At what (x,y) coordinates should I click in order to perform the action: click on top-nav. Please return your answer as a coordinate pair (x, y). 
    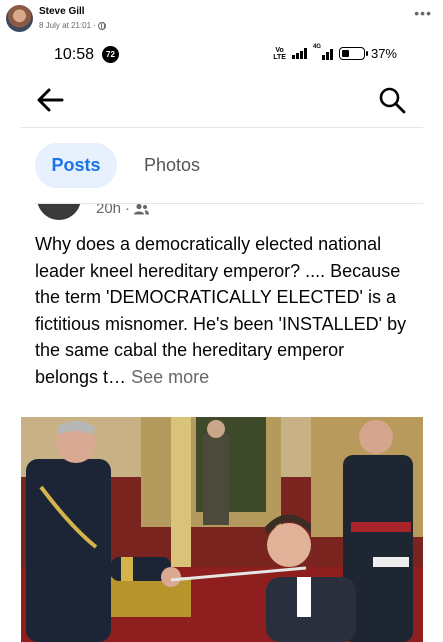
    Looking at the image, I should click on (222, 100).